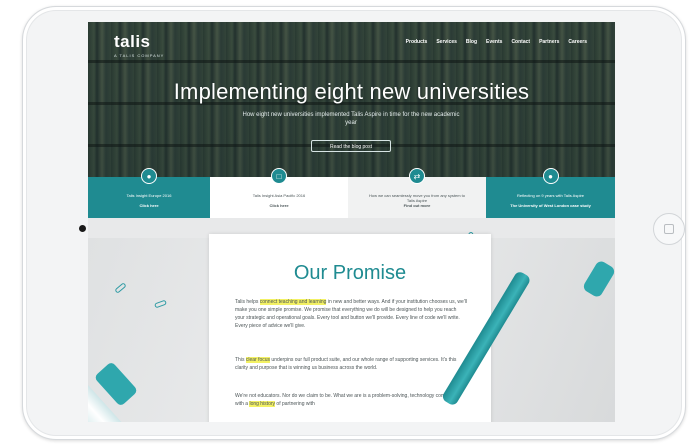 This screenshot has width=693, height=444. I want to click on tile-insight-europe: ● Talis Insight Europe 2016 Click here, so click(149, 193).